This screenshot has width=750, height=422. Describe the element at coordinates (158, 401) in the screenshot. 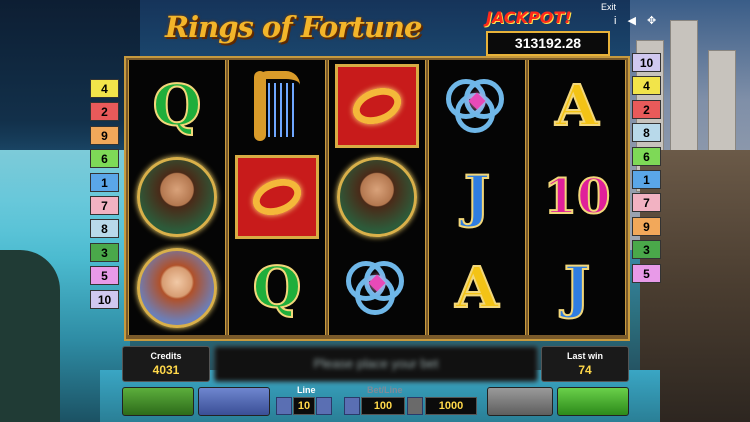

I see `autoplay-button` at that location.